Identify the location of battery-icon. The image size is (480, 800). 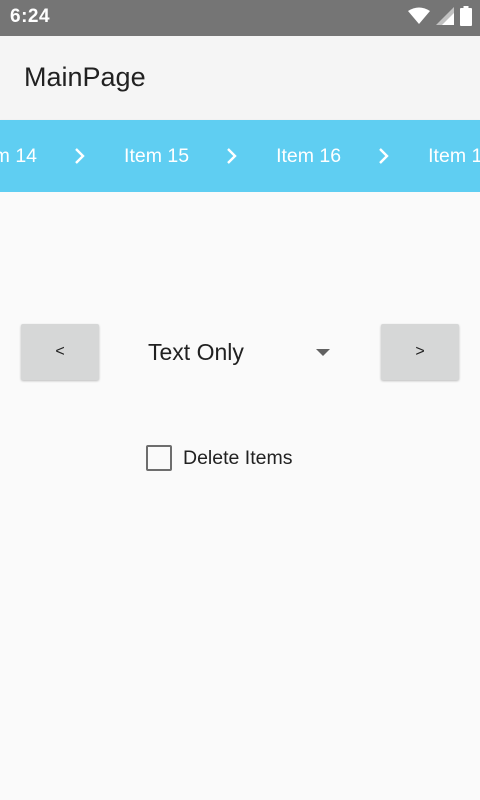
(466, 18).